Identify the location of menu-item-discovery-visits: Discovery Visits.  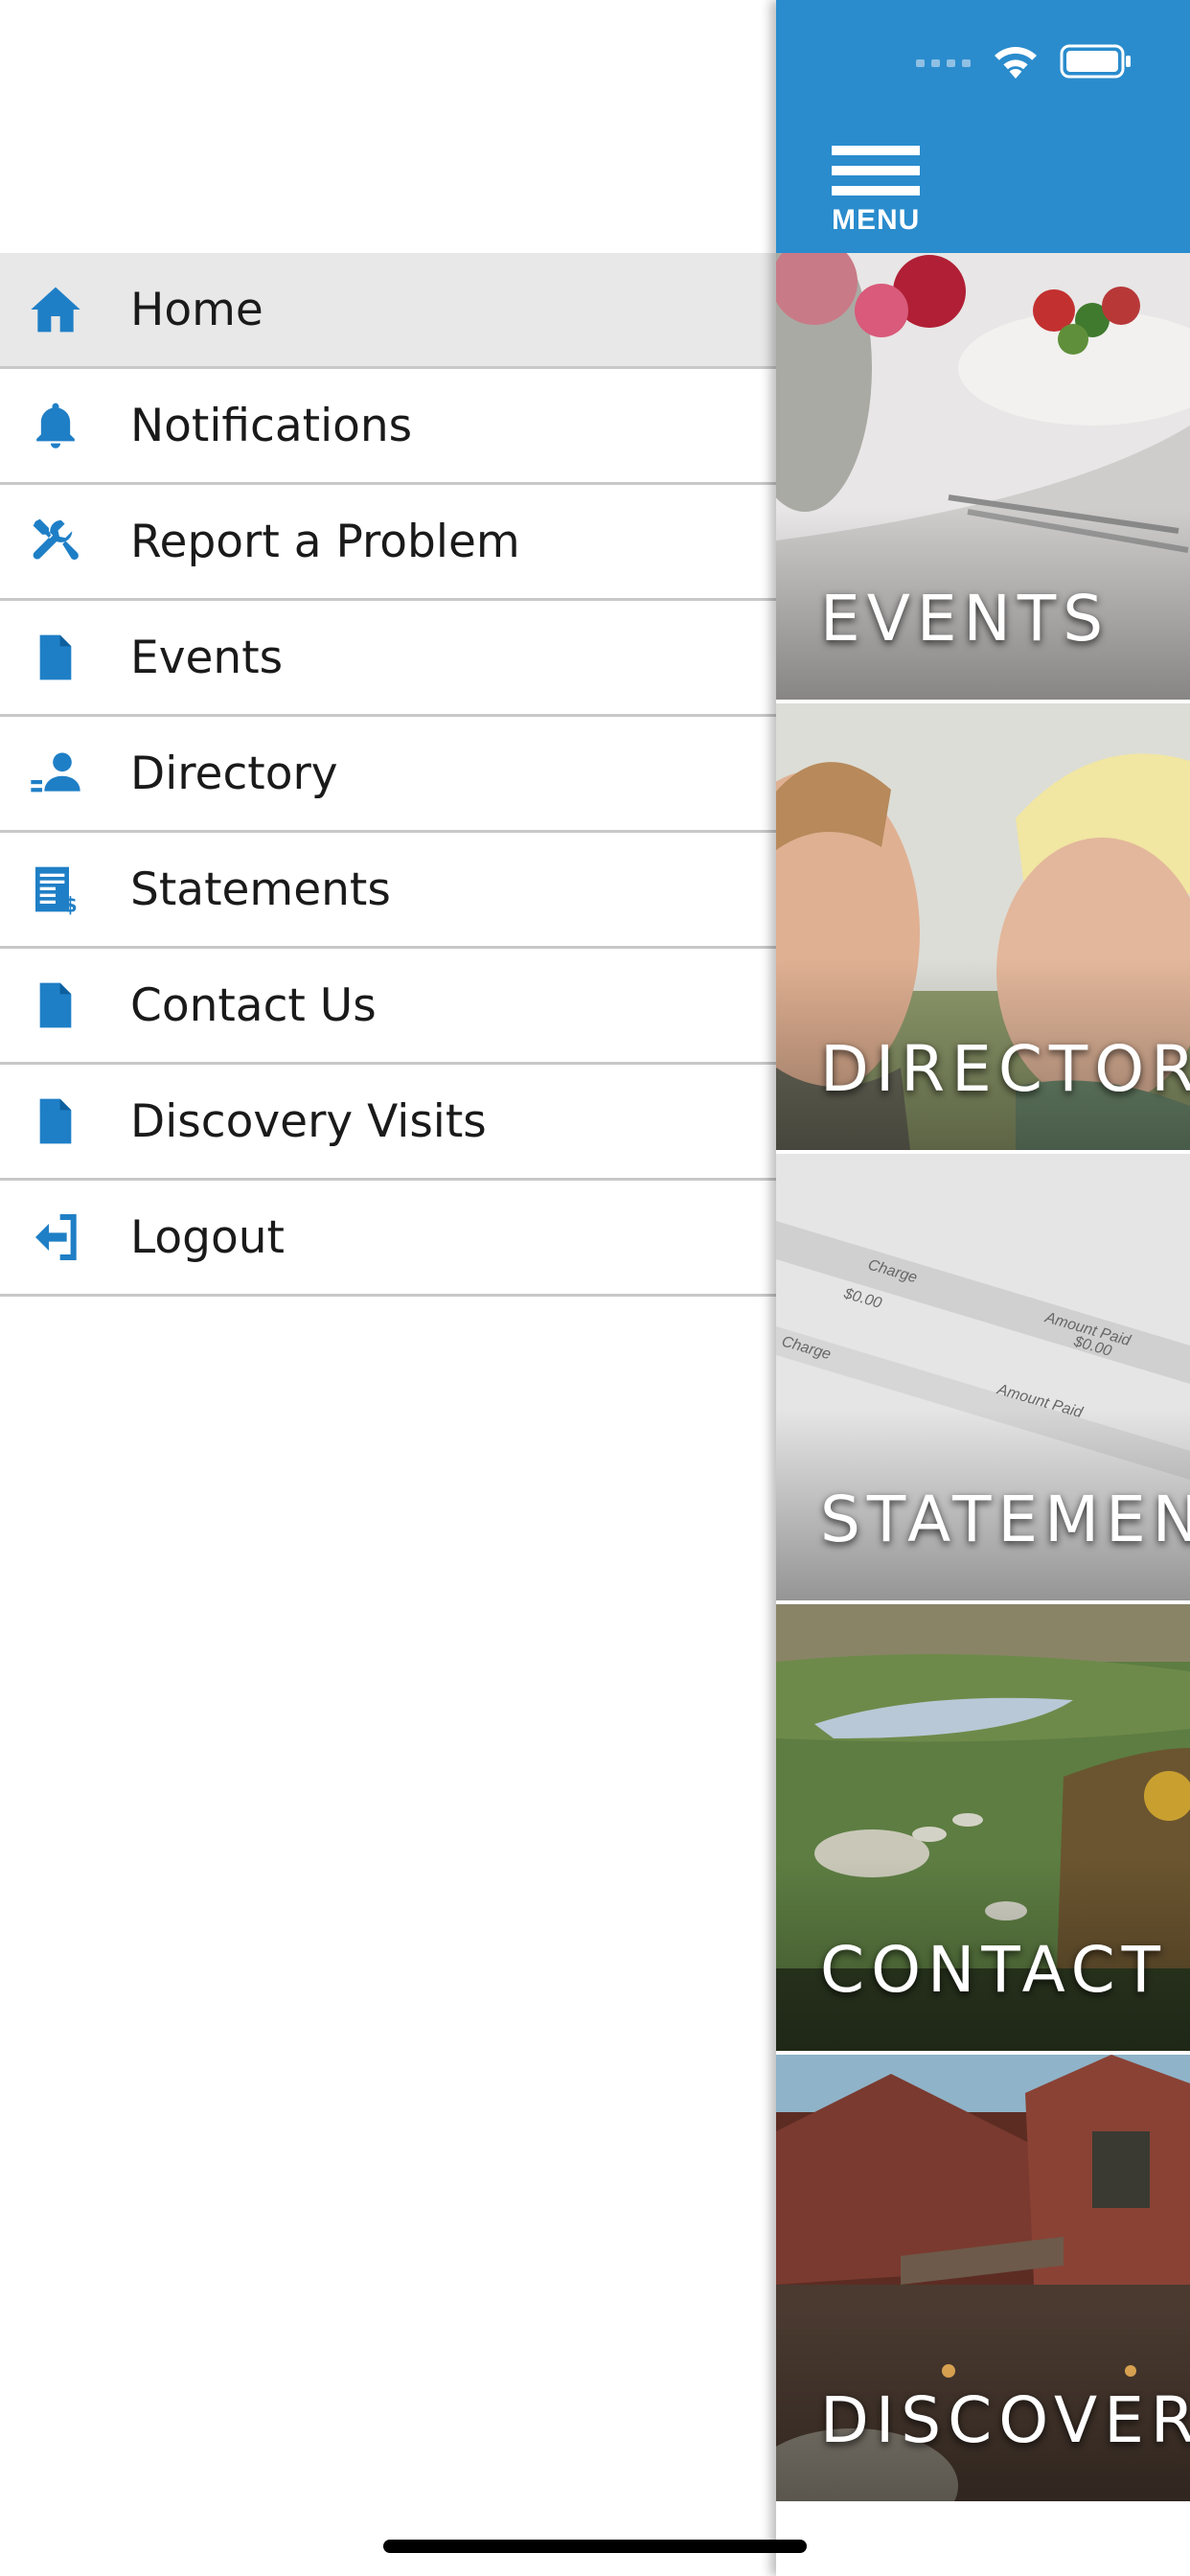
(388, 1123).